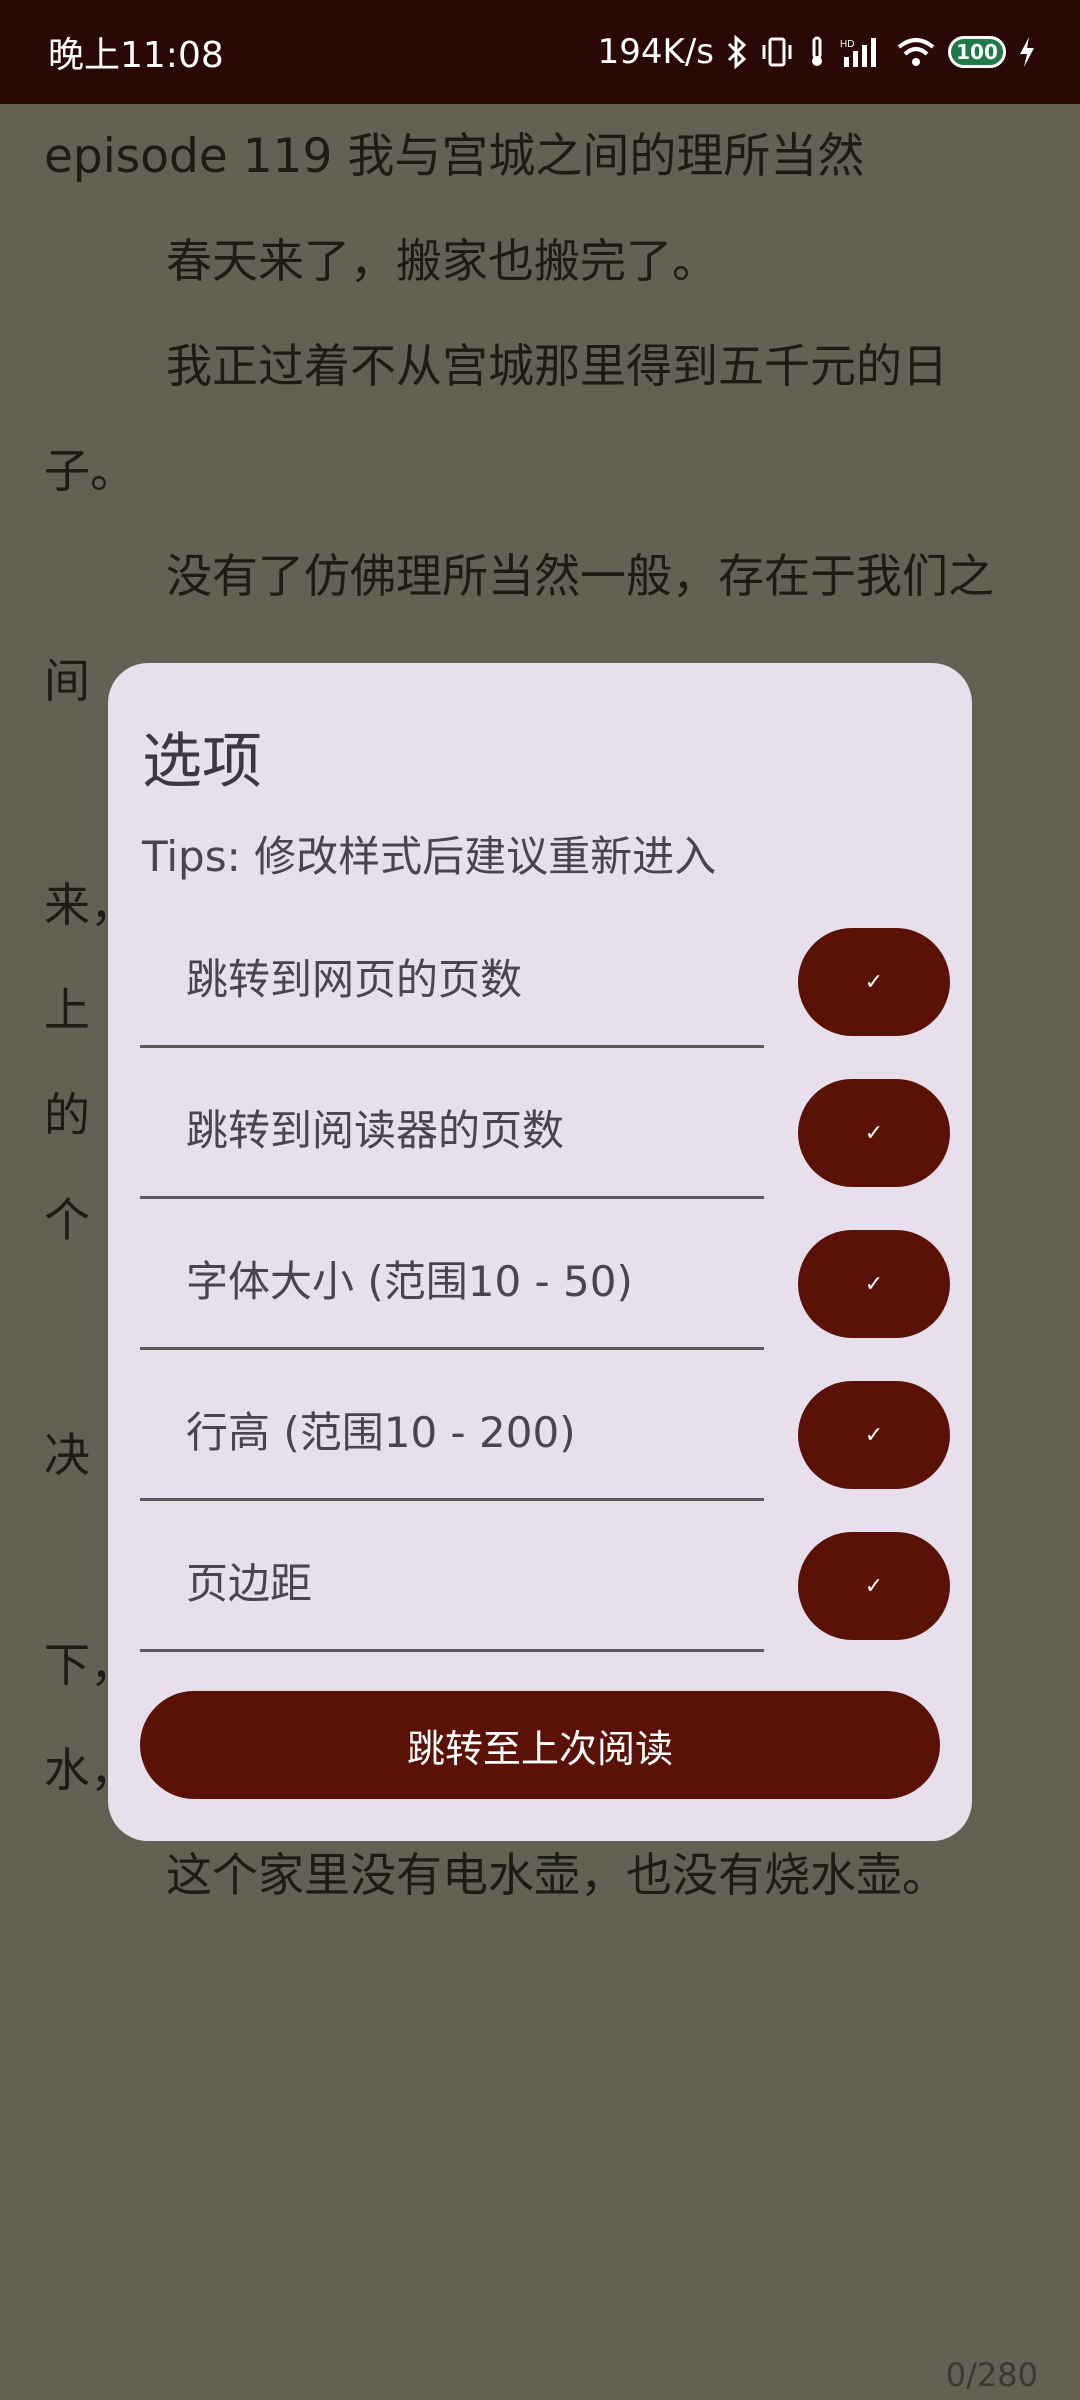  Describe the element at coordinates (442, 261) in the screenshot. I see `paragraph: 春天来了，搬家也搬完了。` at that location.